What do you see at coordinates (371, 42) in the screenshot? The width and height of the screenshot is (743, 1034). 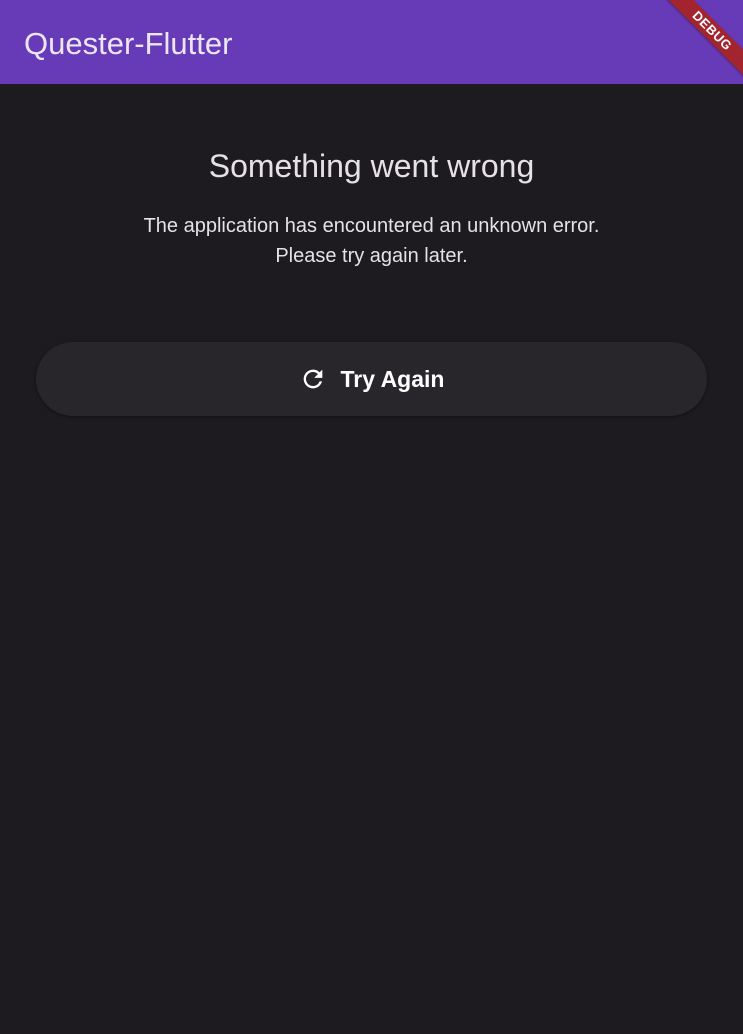 I see `app-bar: Quester-Flutter DEBUG` at bounding box center [371, 42].